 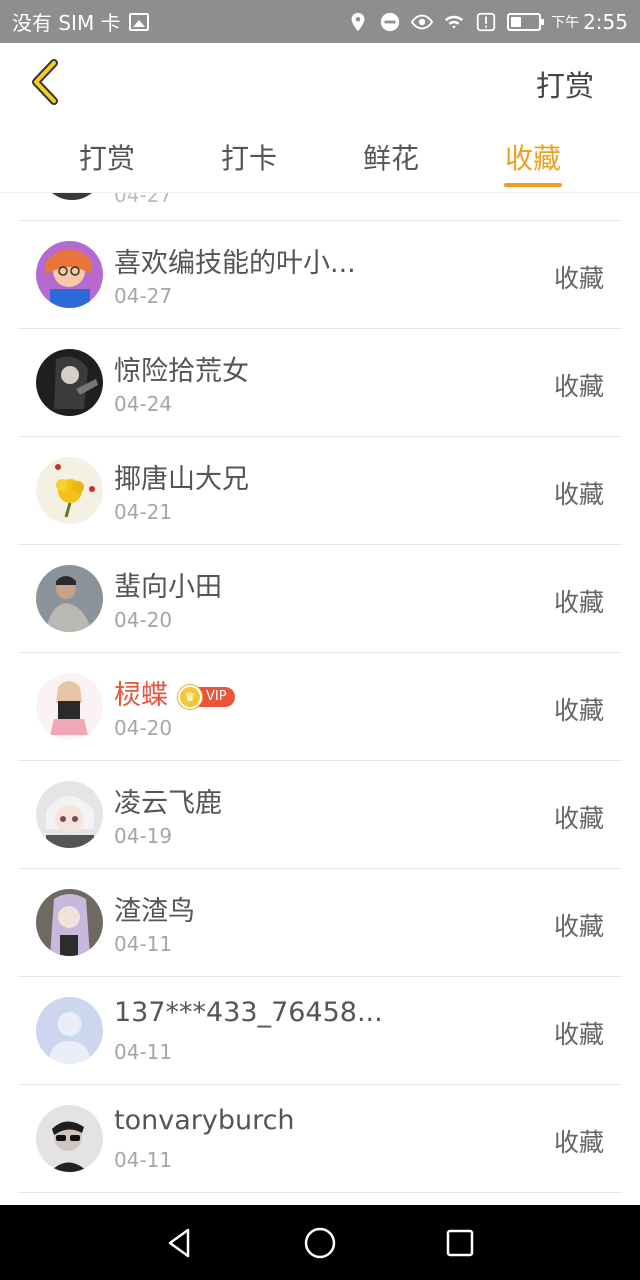 I want to click on system-nav-bar, so click(x=320, y=1242).